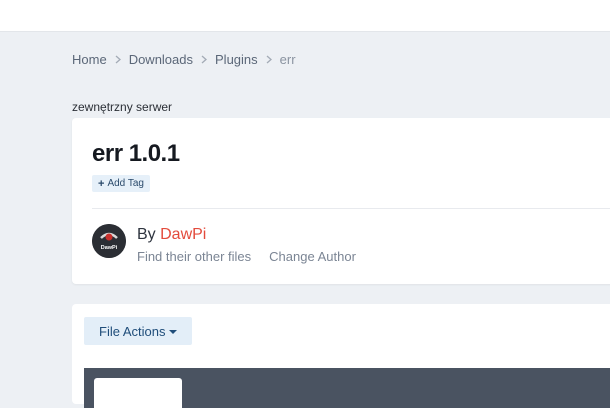 This screenshot has height=408, width=610. What do you see at coordinates (101, 183) in the screenshot?
I see `plus-icon: +` at bounding box center [101, 183].